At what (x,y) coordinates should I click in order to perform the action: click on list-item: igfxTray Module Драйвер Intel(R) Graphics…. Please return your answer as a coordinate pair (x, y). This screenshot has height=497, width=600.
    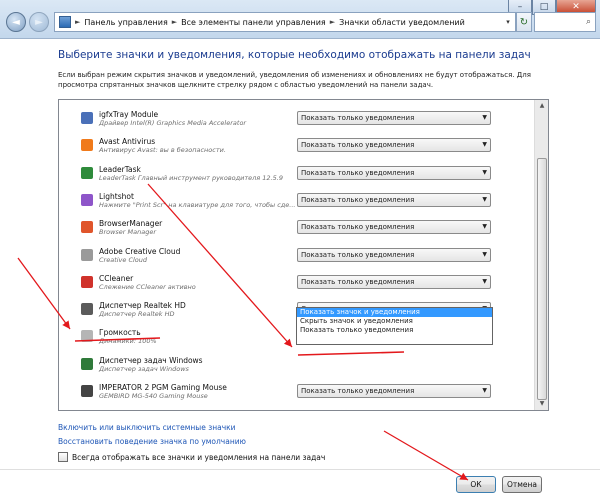
    Looking at the image, I should click on (297, 119).